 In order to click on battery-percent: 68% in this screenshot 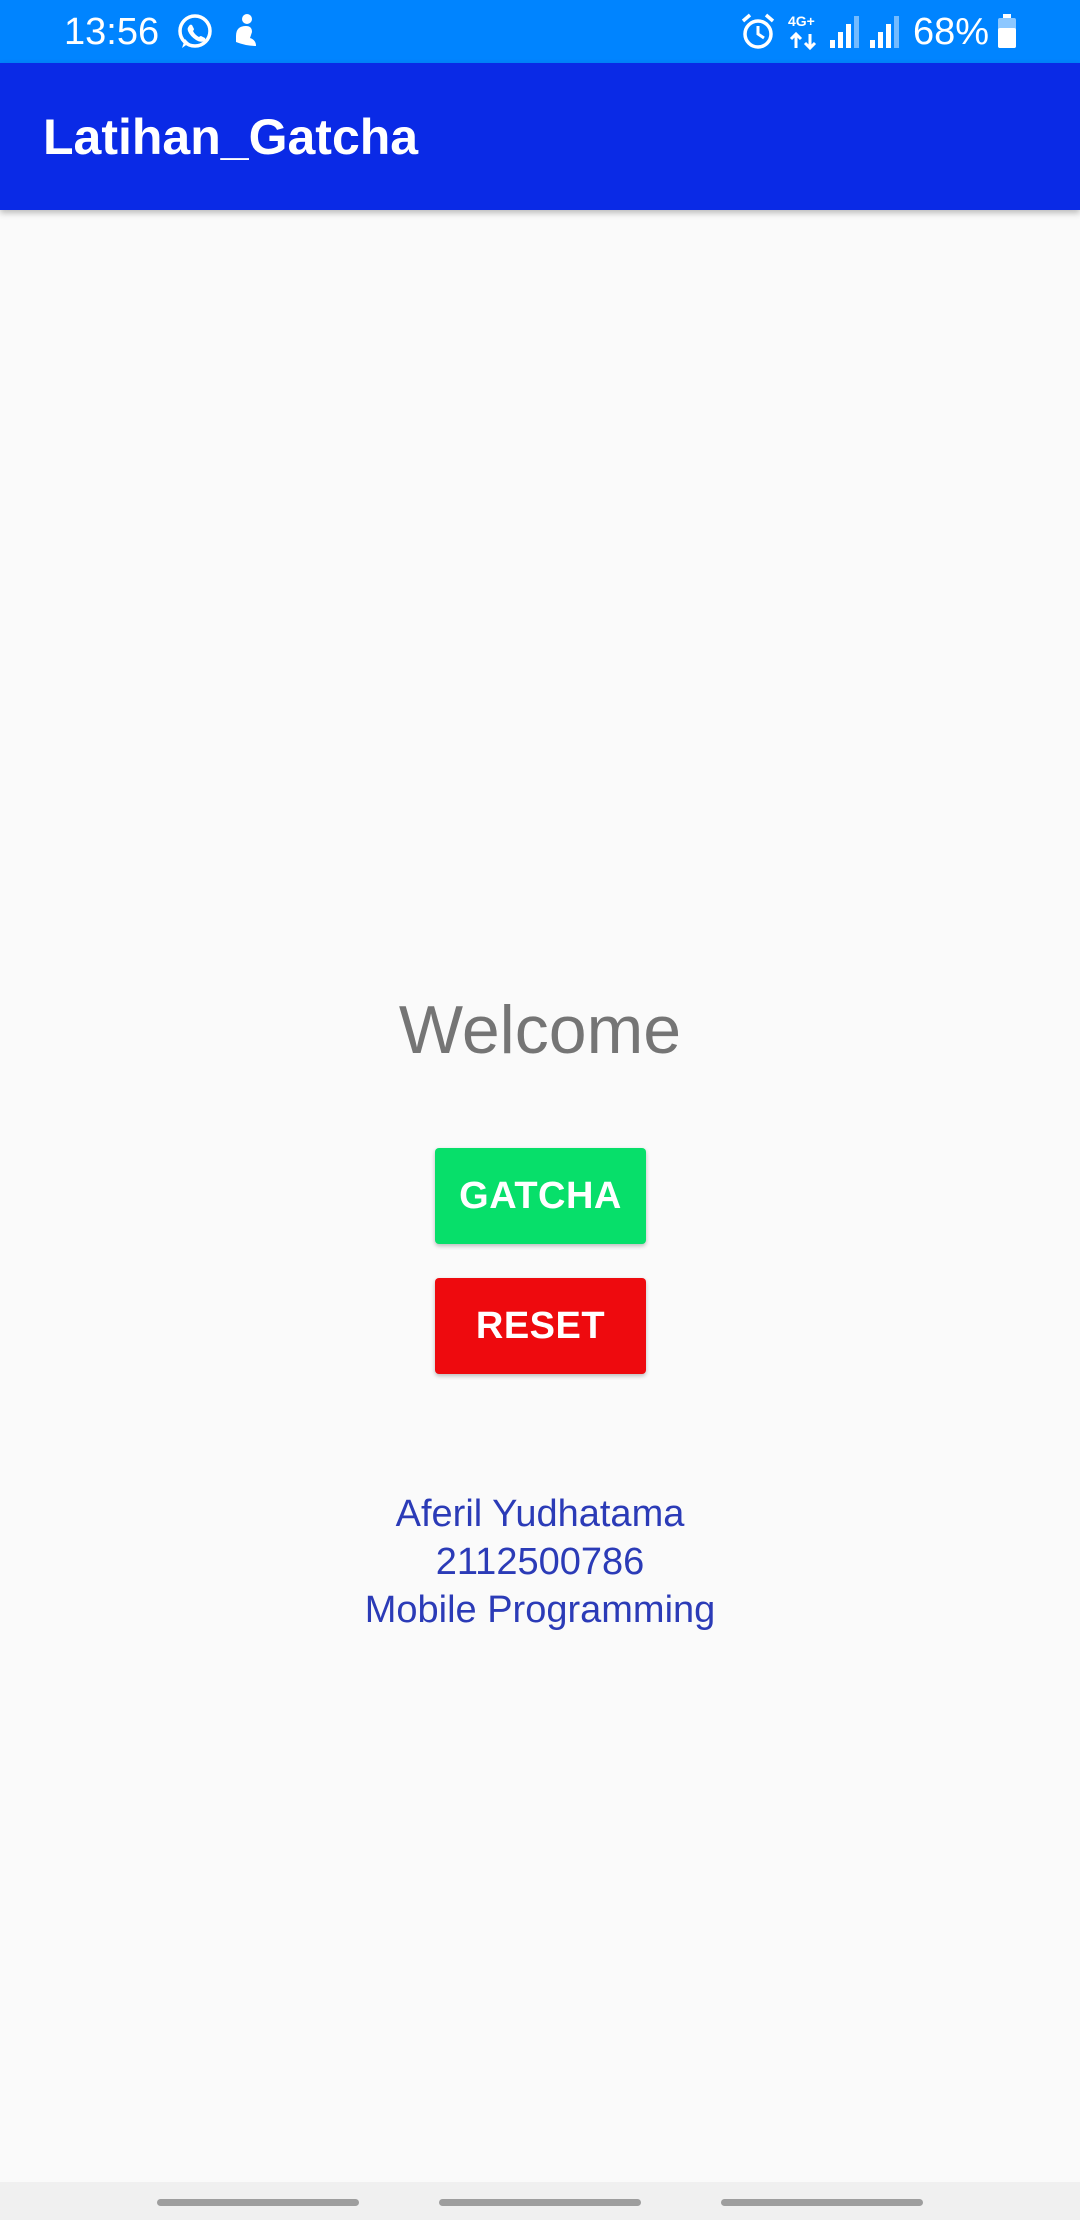, I will do `click(951, 32)`.